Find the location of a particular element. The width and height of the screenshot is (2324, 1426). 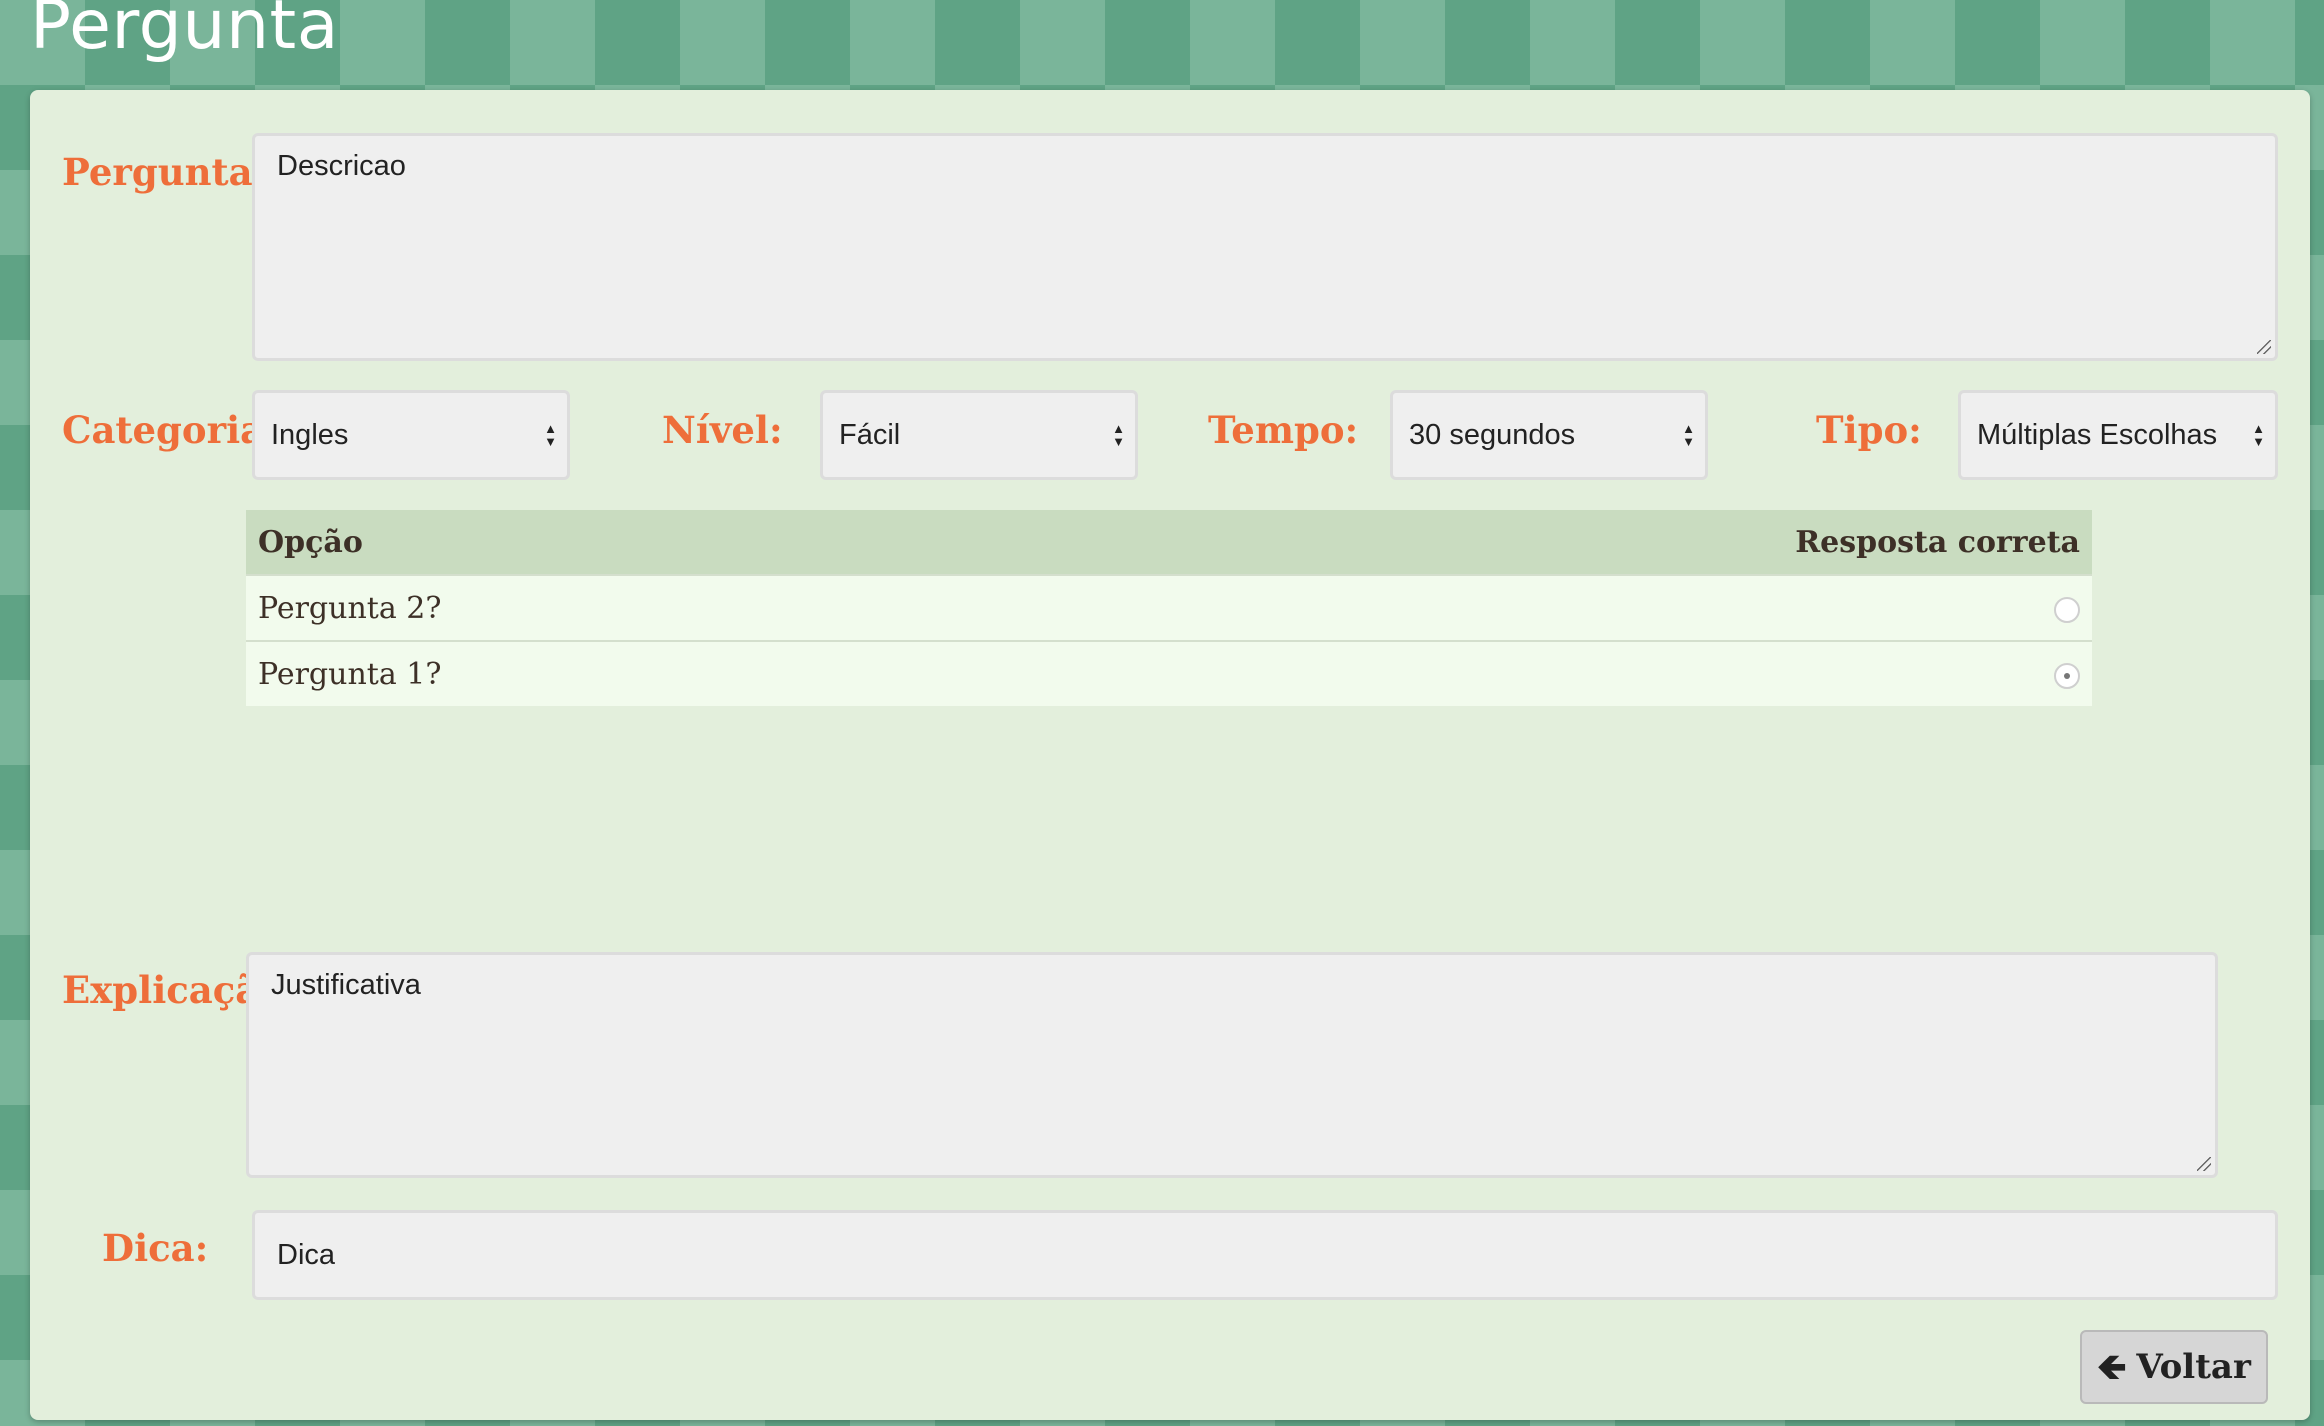

table-row: Pergunta 2? is located at coordinates (1169, 607).